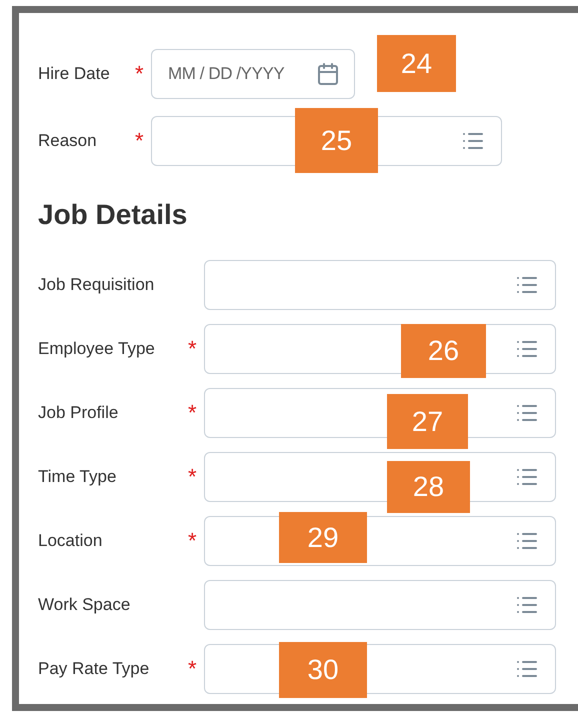  Describe the element at coordinates (328, 74) in the screenshot. I see `calendar-icon` at that location.